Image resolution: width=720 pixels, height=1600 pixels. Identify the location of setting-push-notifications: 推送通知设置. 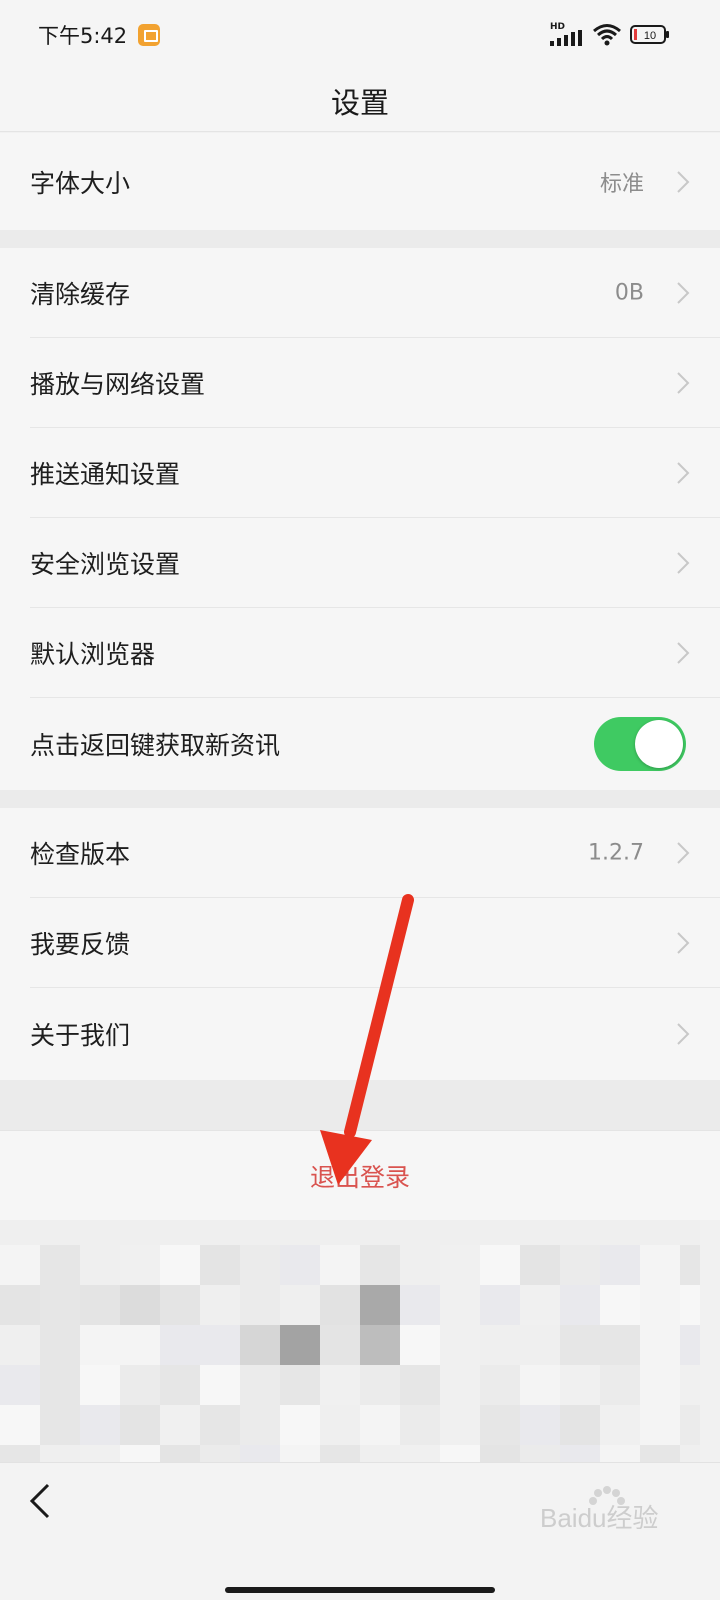
(360, 473).